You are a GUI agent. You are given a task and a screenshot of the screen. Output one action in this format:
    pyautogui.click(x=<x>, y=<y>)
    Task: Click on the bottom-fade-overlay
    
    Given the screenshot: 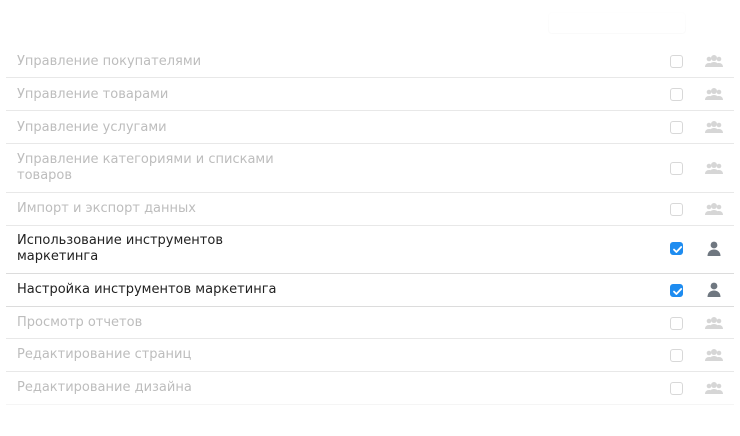 What is the action you would take?
    pyautogui.click(x=370, y=418)
    